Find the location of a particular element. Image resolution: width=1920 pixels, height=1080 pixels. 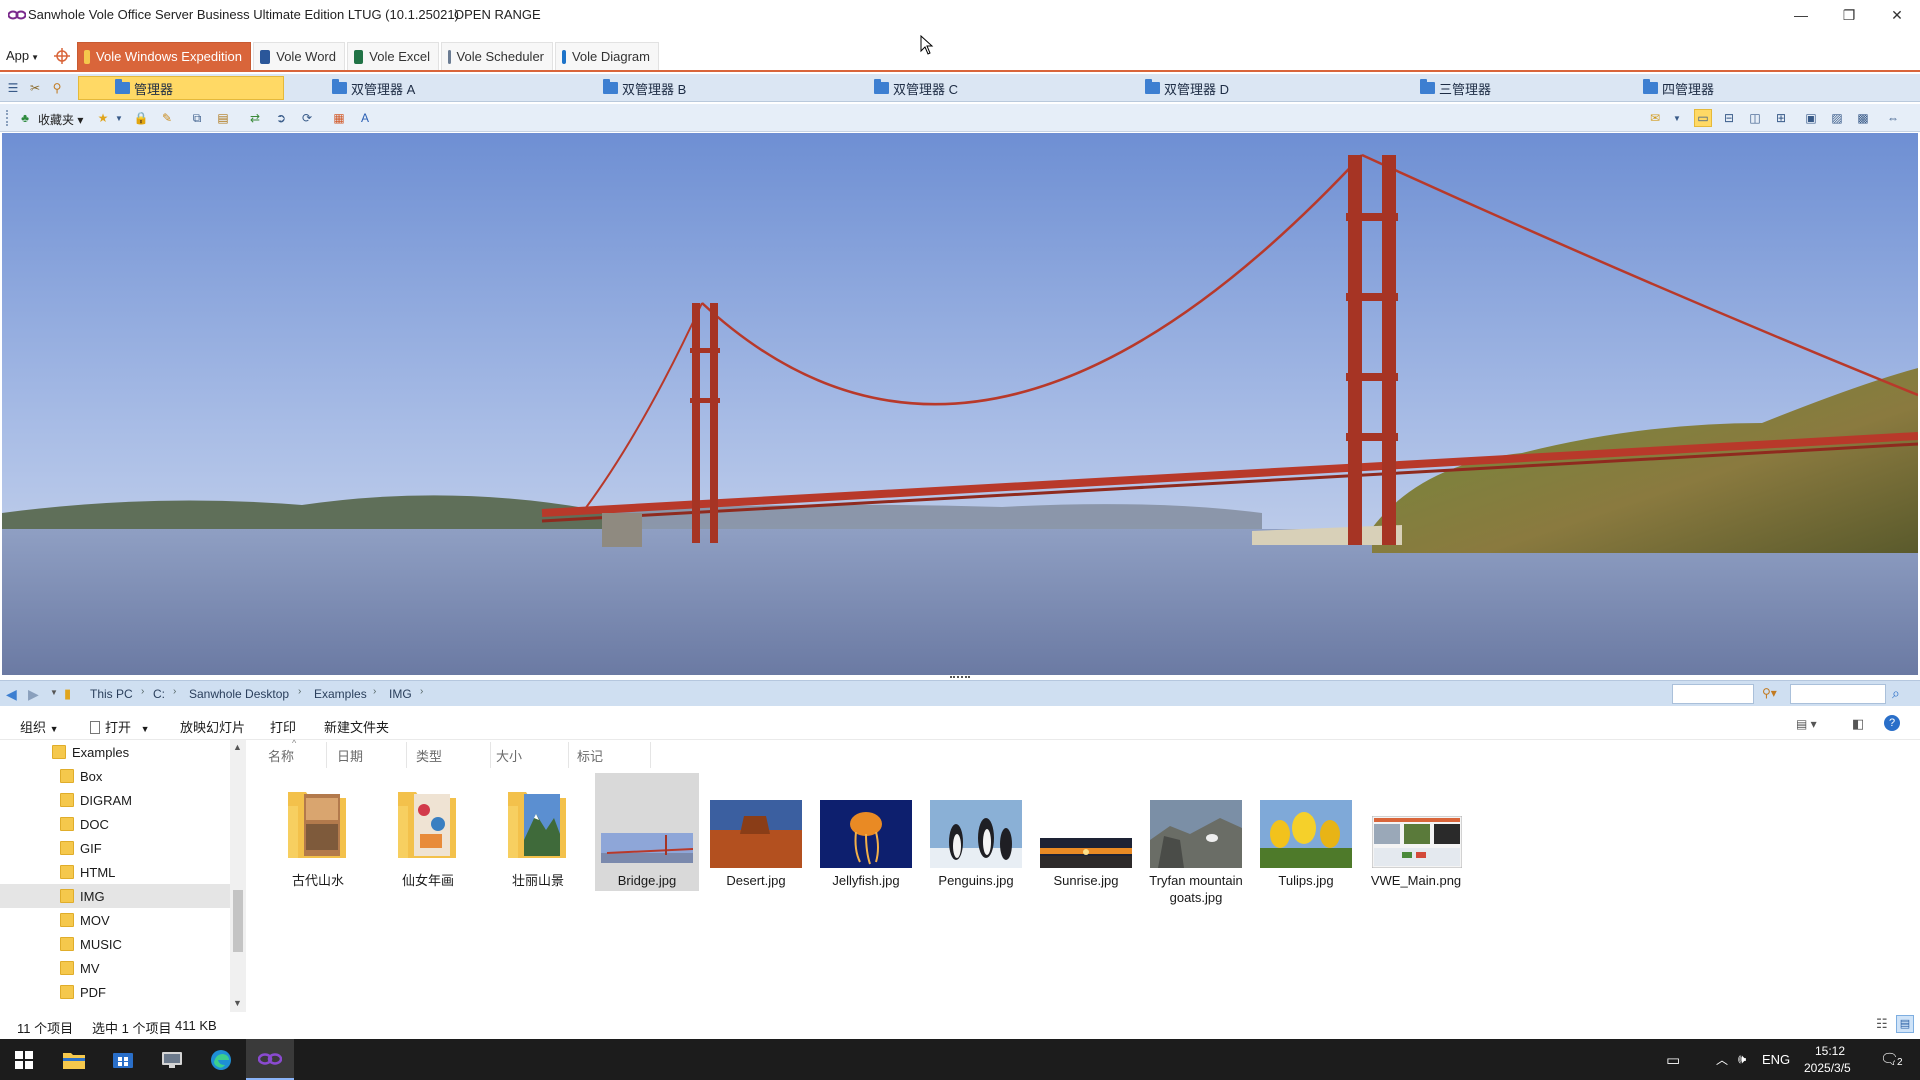

breadcrumb-examples: Examples is located at coordinates (340, 694).